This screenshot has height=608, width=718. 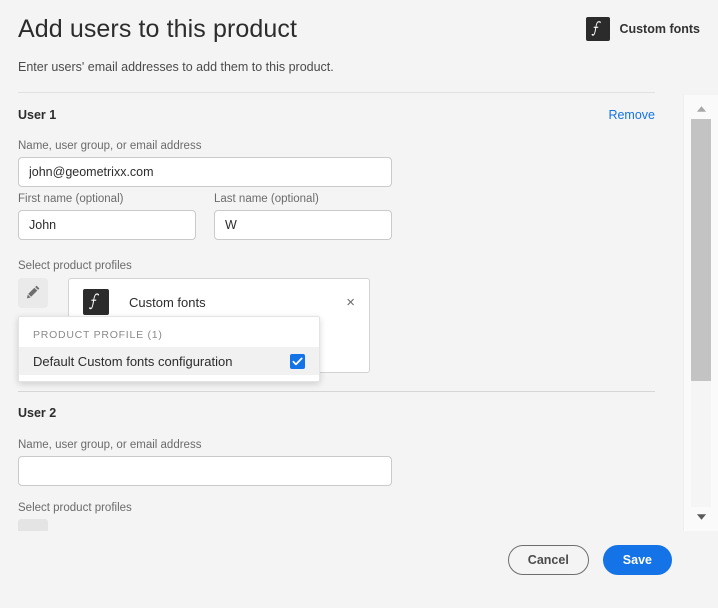 I want to click on vertical-scrollbar, so click(x=700, y=313).